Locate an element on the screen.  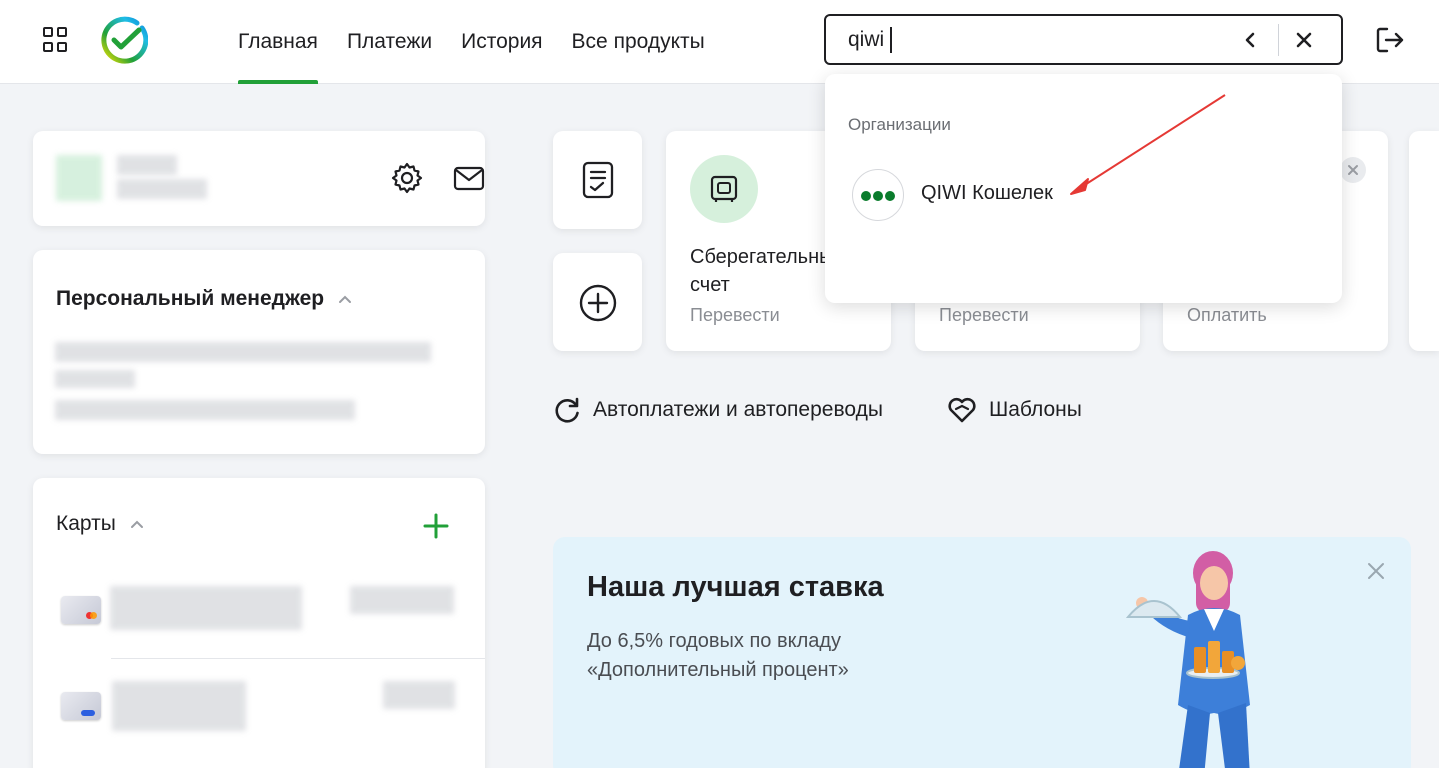
promo-line-2: «Дополнительный процент» is located at coordinates (718, 670).